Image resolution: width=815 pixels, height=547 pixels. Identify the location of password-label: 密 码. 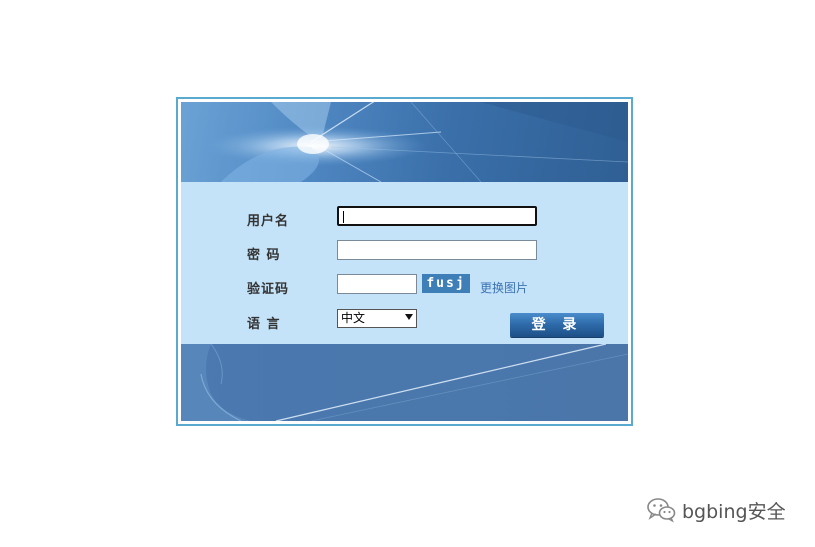
(264, 255).